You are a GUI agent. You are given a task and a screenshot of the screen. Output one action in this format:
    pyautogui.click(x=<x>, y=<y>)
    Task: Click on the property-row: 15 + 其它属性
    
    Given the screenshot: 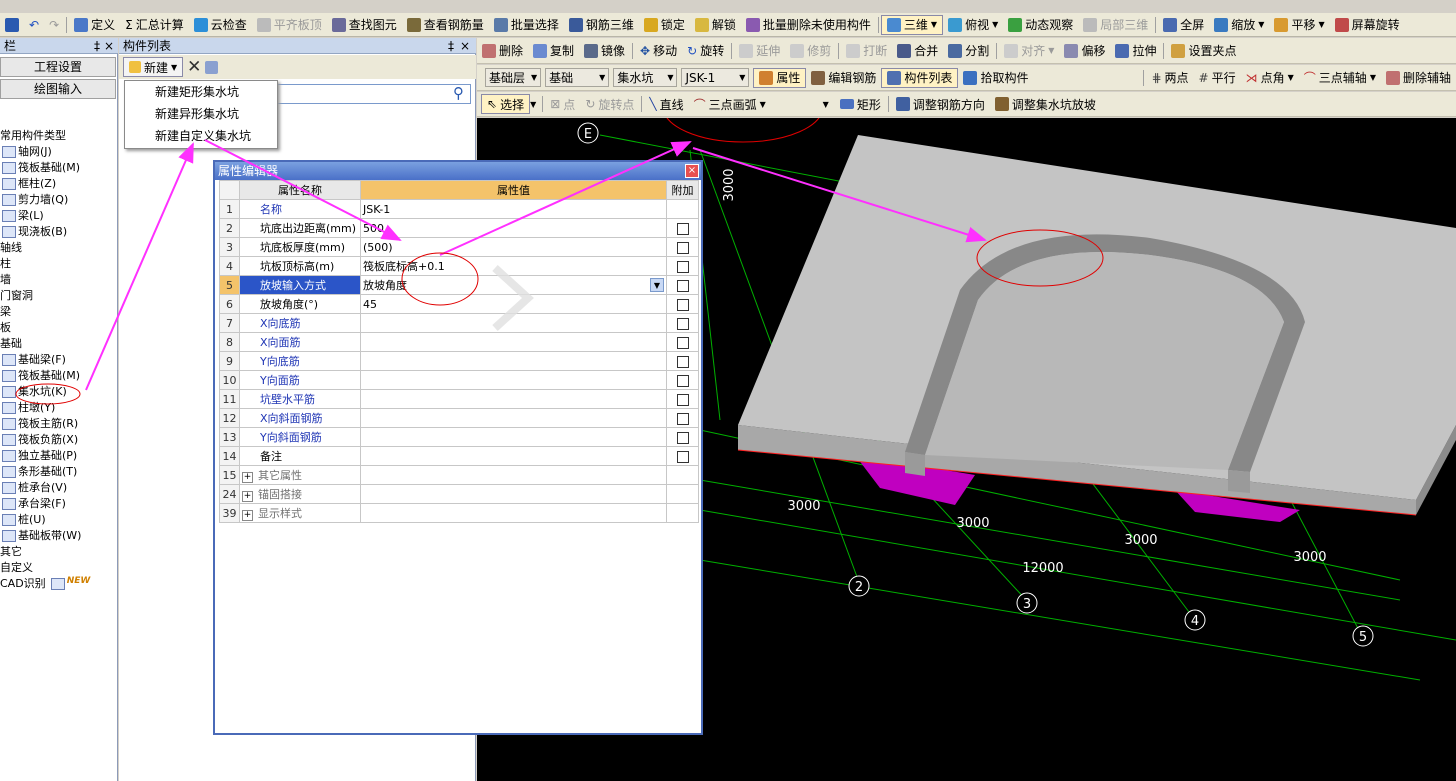 What is the action you would take?
    pyautogui.click(x=459, y=475)
    